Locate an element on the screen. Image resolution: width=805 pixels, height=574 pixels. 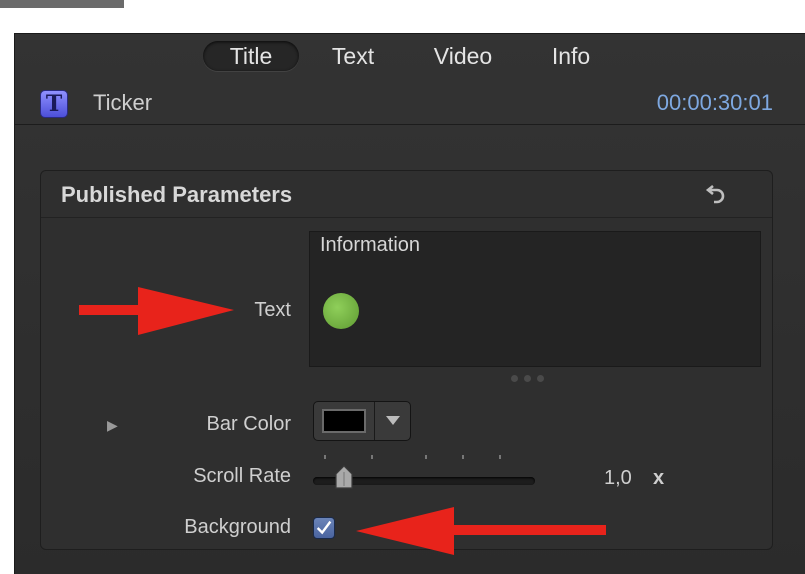
text-field-resize-handle is located at coordinates (536, 375).